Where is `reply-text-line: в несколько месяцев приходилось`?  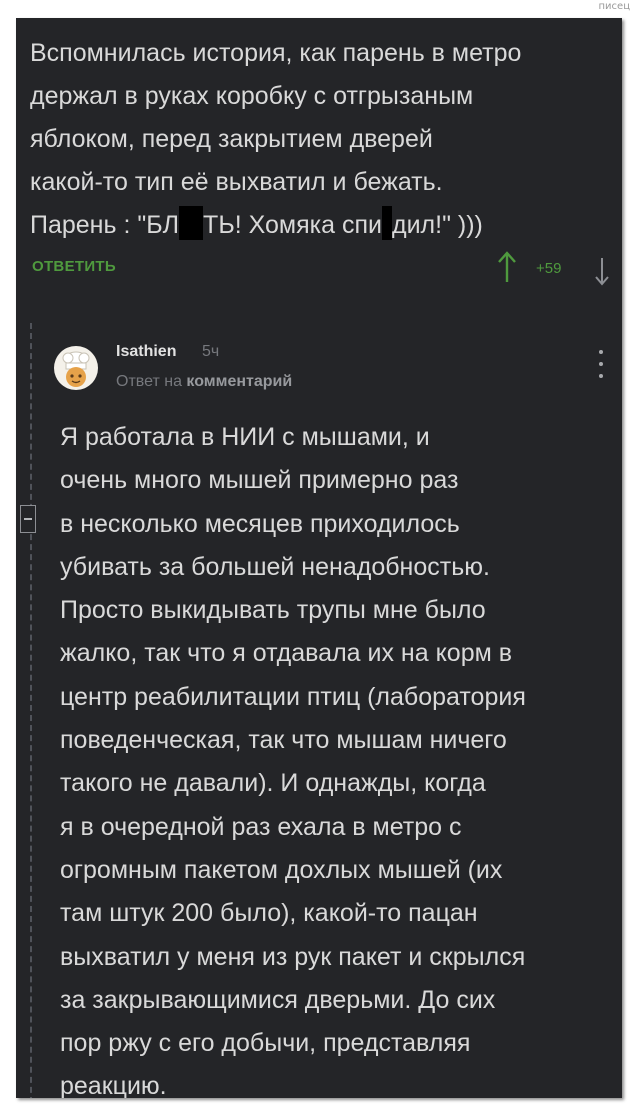 reply-text-line: в несколько месяцев приходилось is located at coordinates (260, 523).